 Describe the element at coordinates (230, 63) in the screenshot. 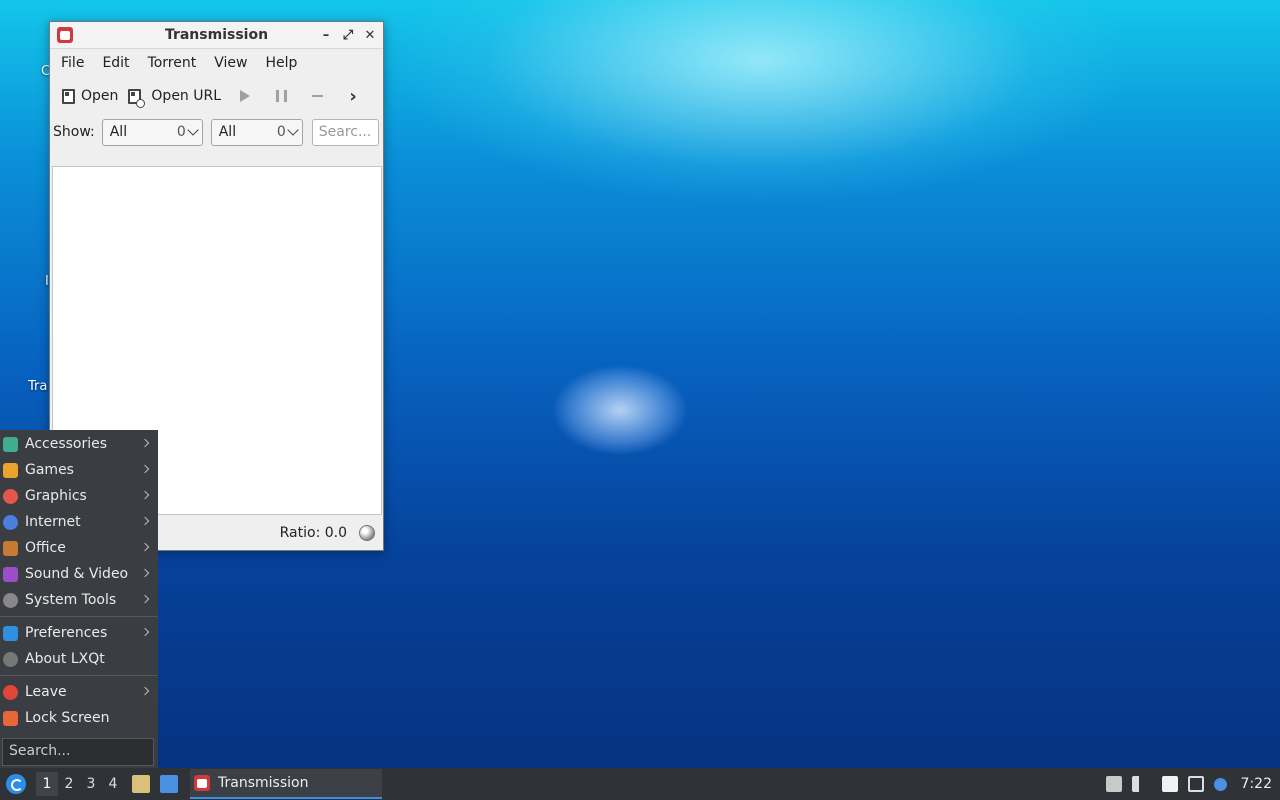

I see `menu-view: View` at that location.